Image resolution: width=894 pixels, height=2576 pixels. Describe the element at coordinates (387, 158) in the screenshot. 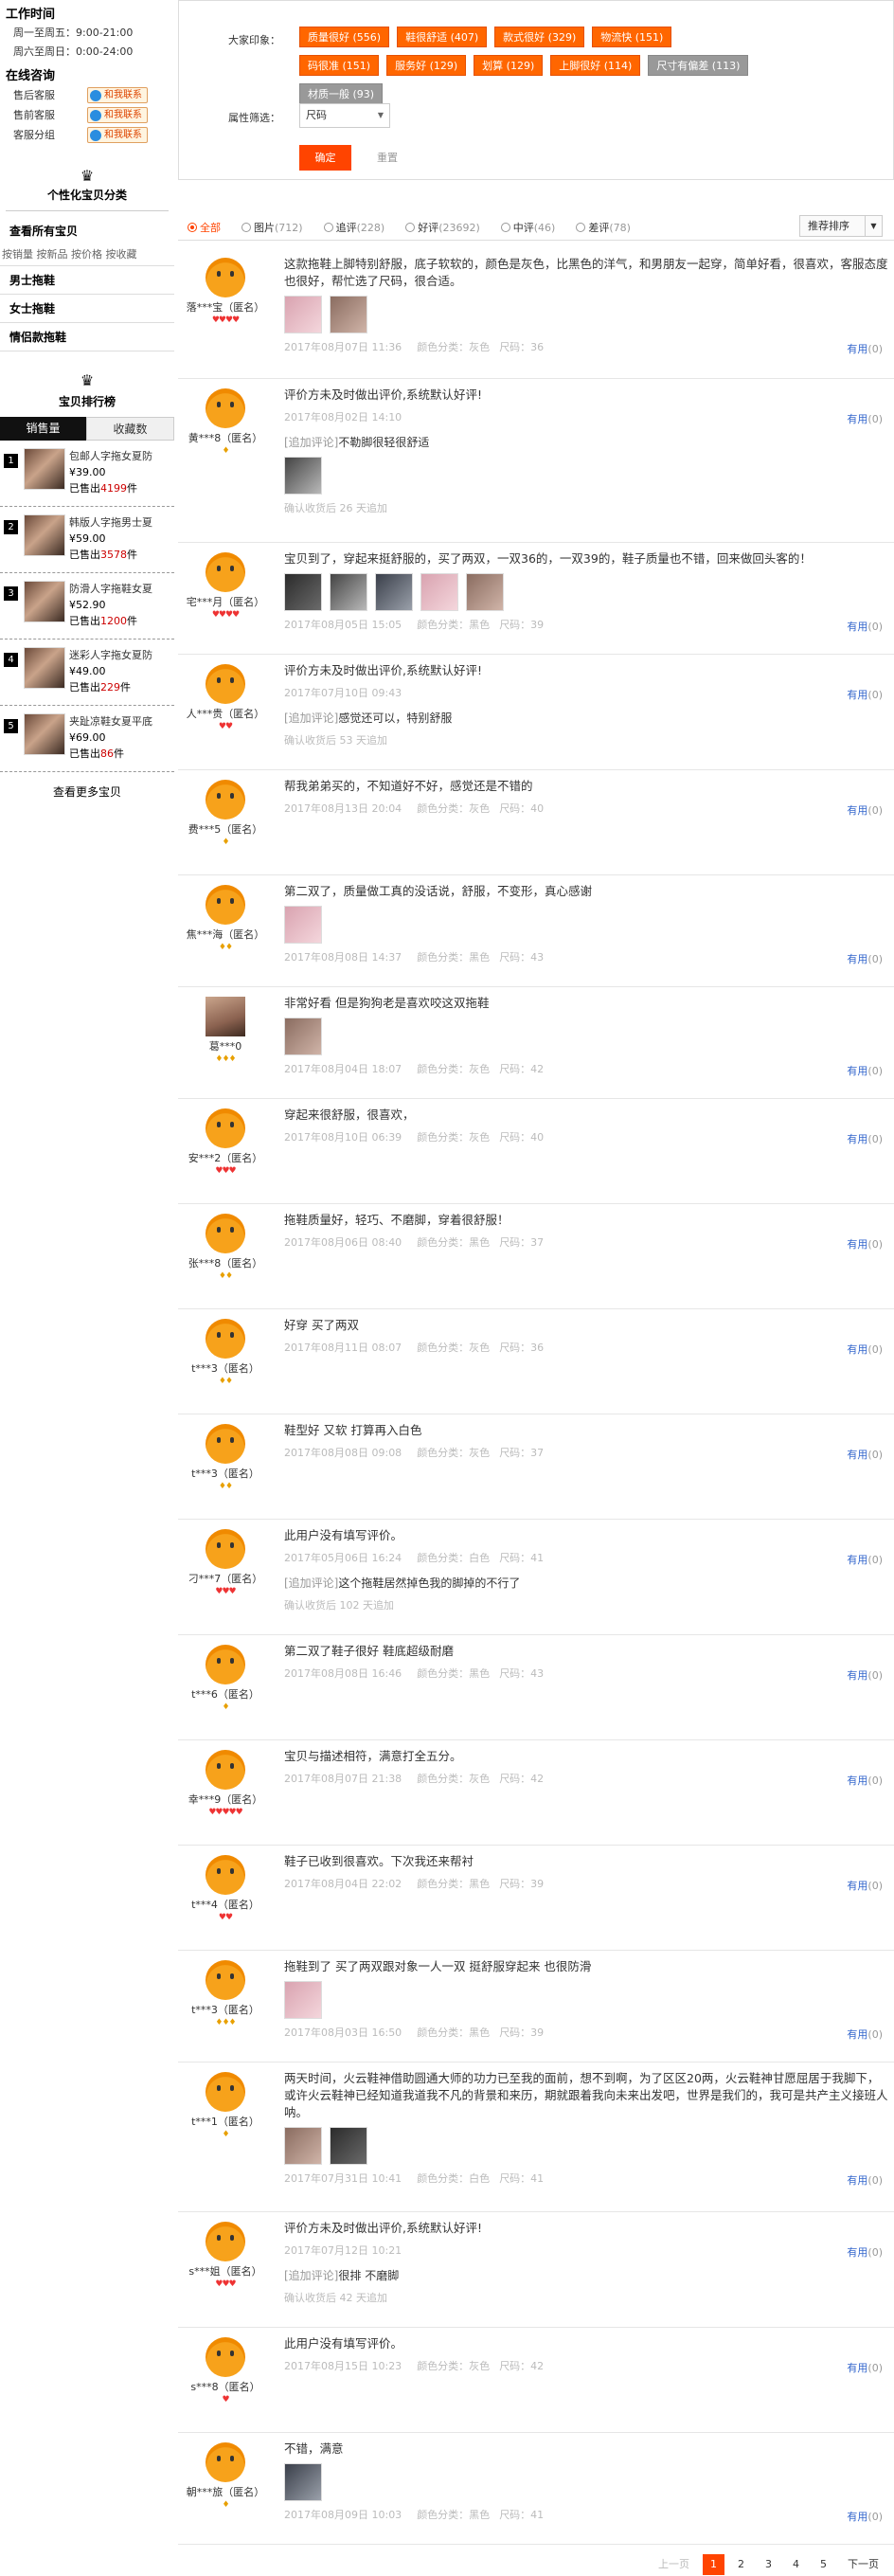

I see `reset-button: 重置` at that location.